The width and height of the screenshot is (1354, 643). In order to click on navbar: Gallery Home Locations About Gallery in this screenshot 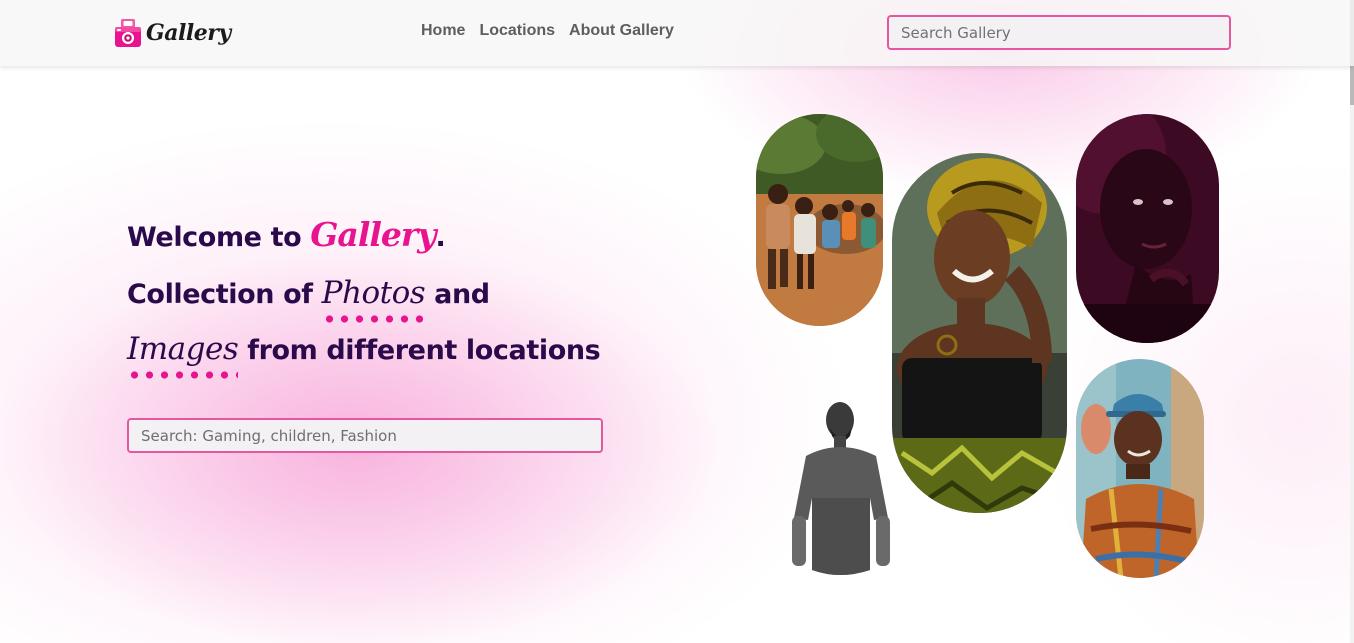, I will do `click(677, 33)`.